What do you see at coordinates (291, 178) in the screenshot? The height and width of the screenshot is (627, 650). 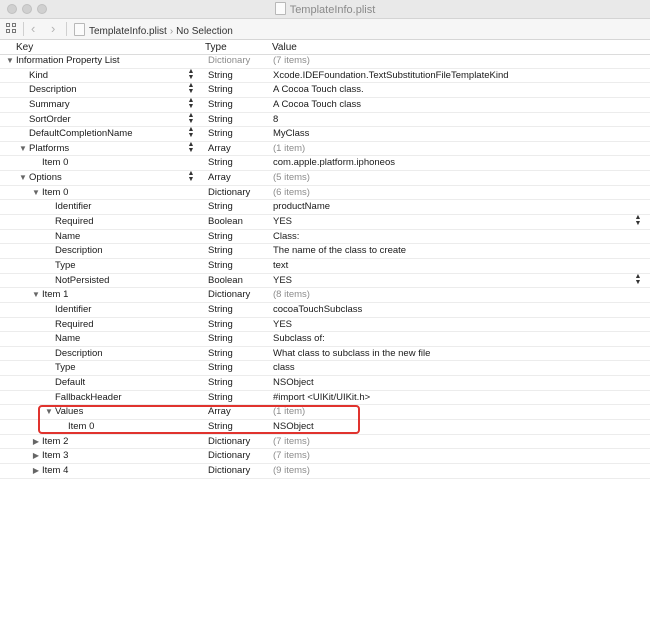 I see `row-value: (5 items)` at bounding box center [291, 178].